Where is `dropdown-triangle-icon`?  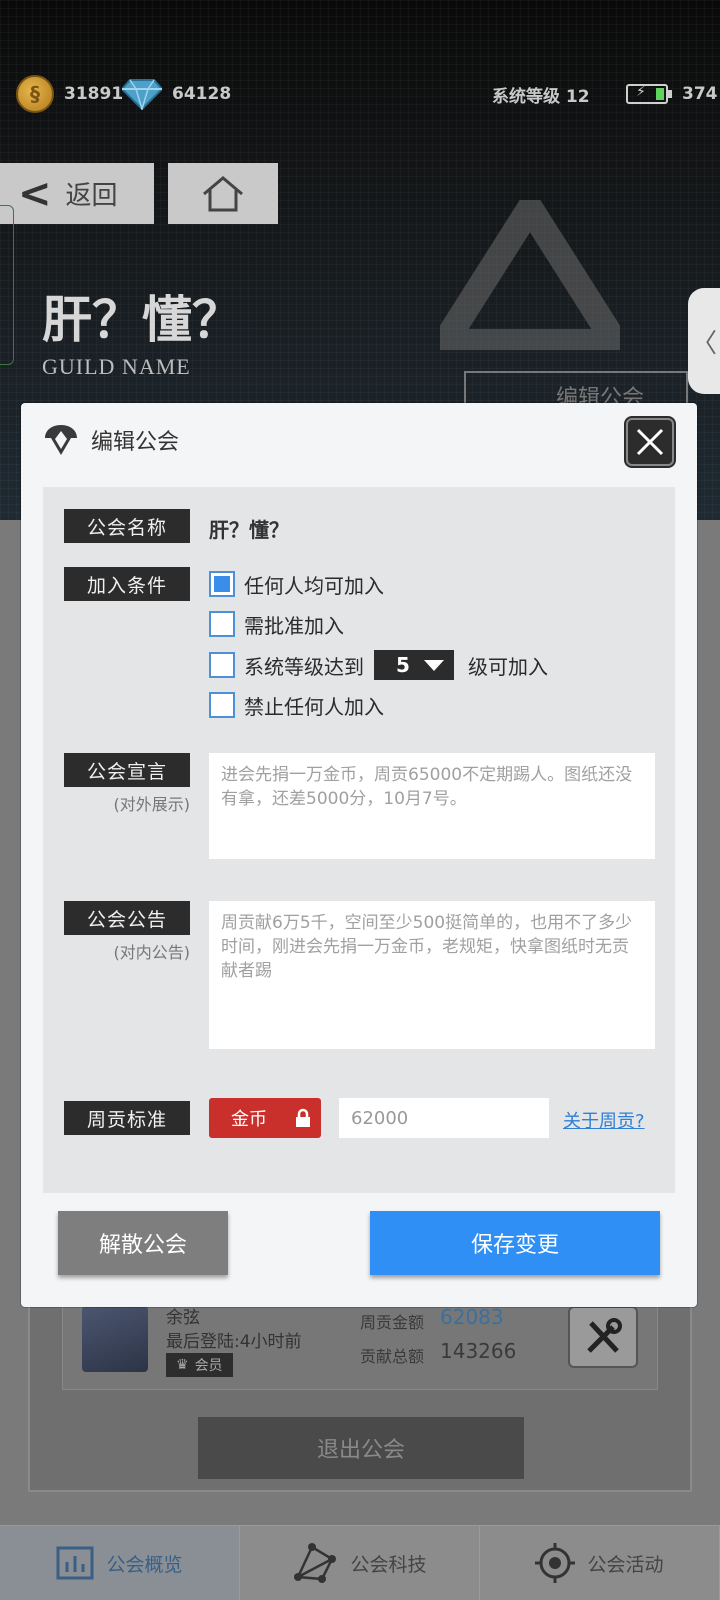 dropdown-triangle-icon is located at coordinates (434, 665).